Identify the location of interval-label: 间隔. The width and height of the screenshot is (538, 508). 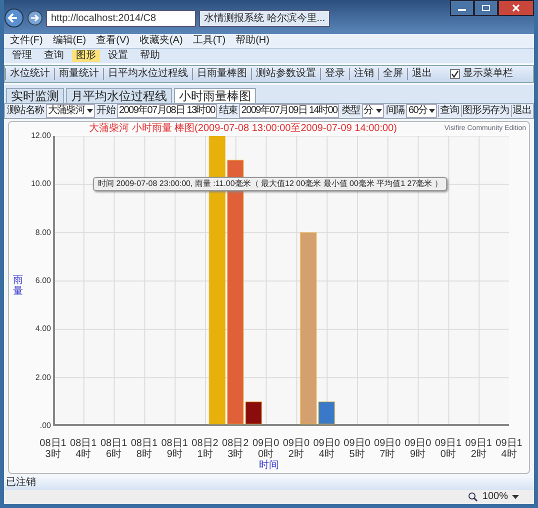
(395, 111).